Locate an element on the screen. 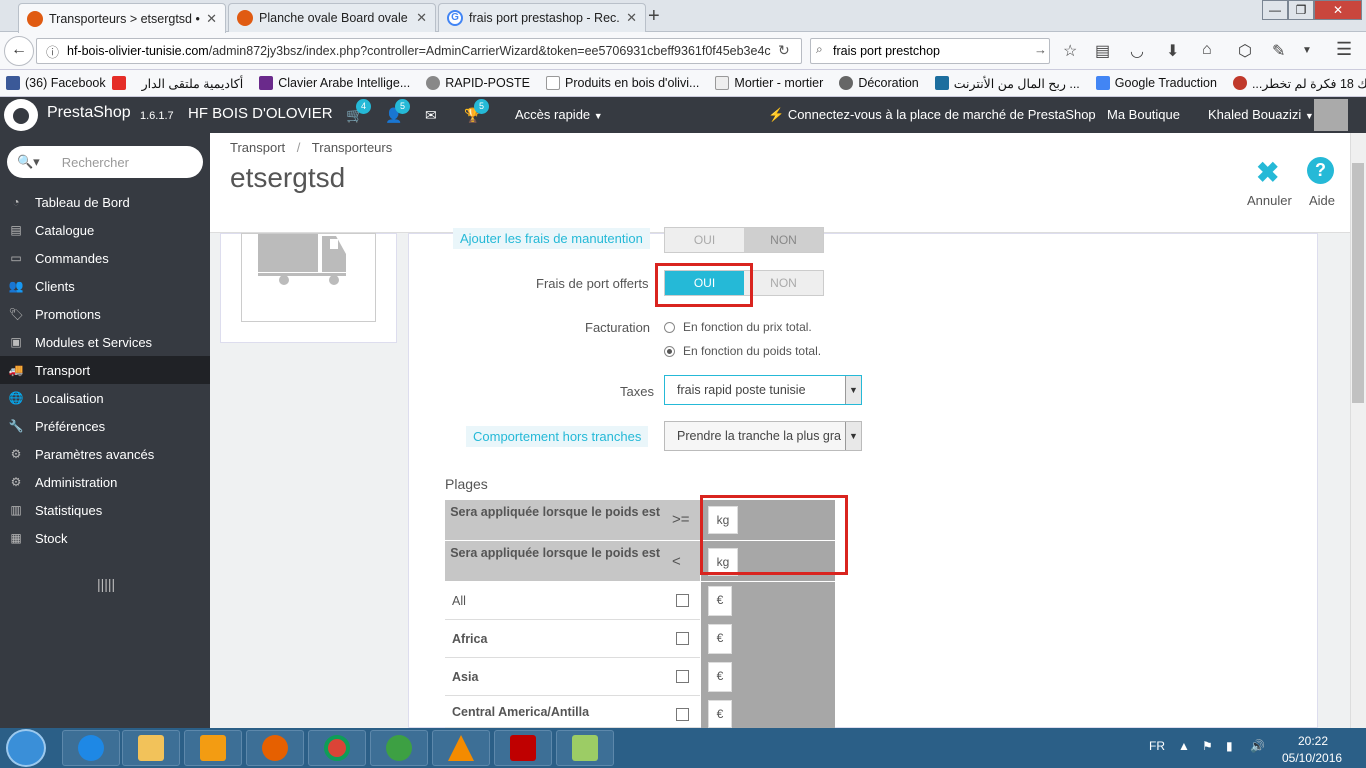 The width and height of the screenshot is (1366, 768). out-of-range-select: Prendre la tranche la plus gra ▼ is located at coordinates (763, 436).